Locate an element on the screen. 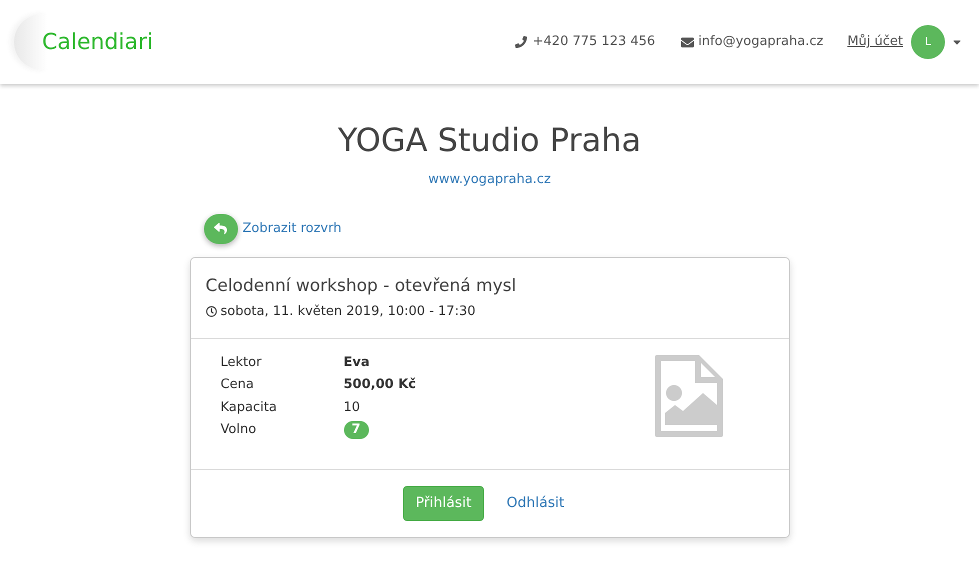 This screenshot has width=979, height=583. email-address: info@yogapraha.cz is located at coordinates (761, 42).